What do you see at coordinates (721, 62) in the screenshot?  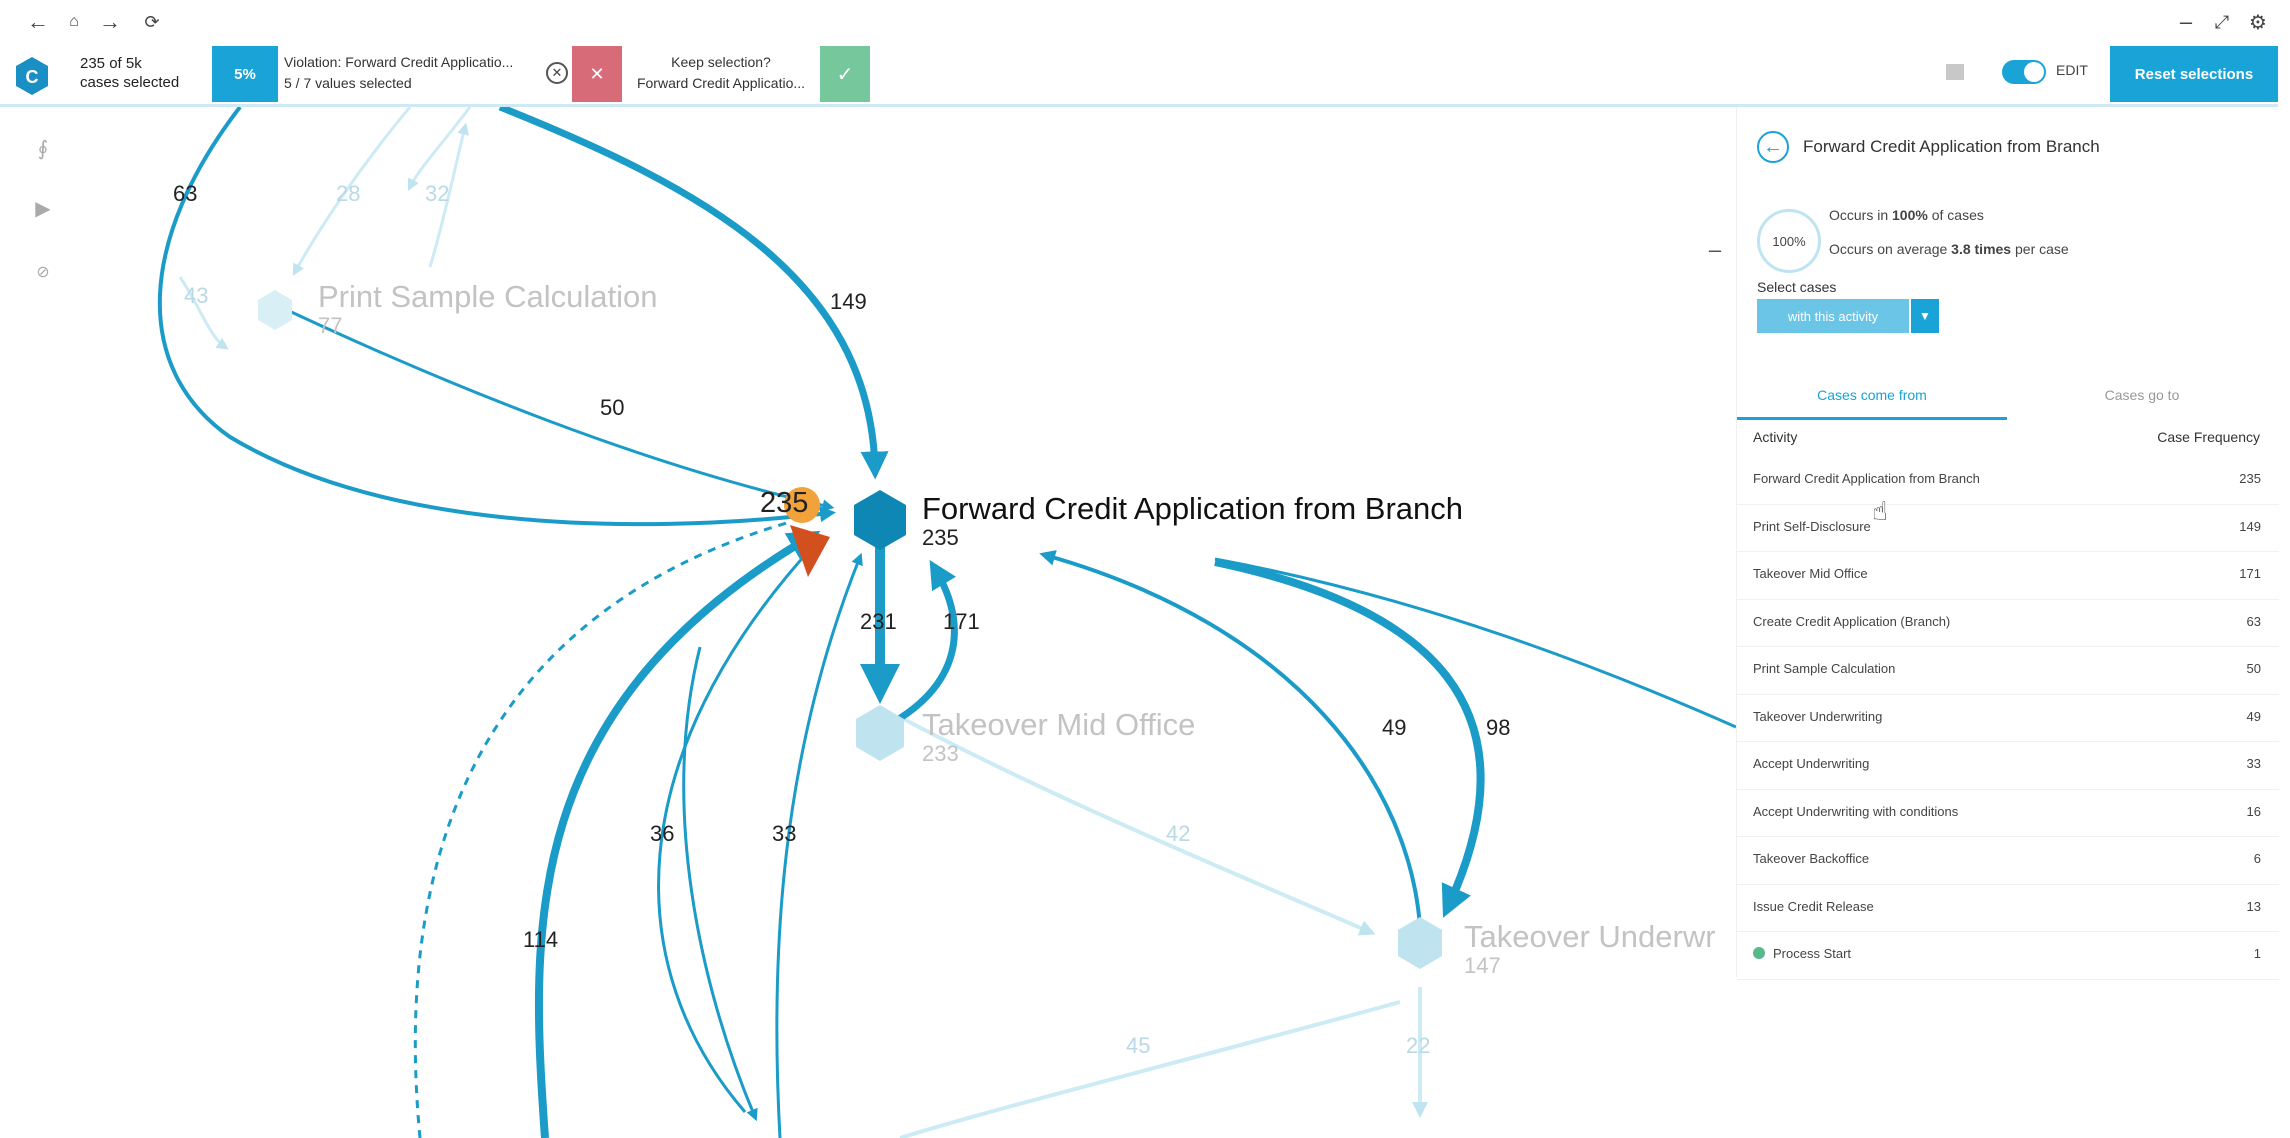 I see `keep-selection-title: Keep selection?` at bounding box center [721, 62].